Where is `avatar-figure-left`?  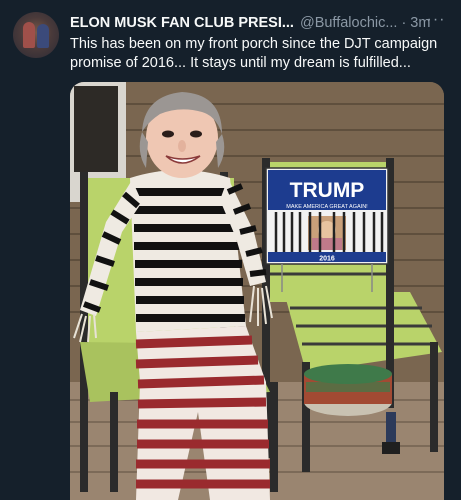 avatar-figure-left is located at coordinates (29, 35).